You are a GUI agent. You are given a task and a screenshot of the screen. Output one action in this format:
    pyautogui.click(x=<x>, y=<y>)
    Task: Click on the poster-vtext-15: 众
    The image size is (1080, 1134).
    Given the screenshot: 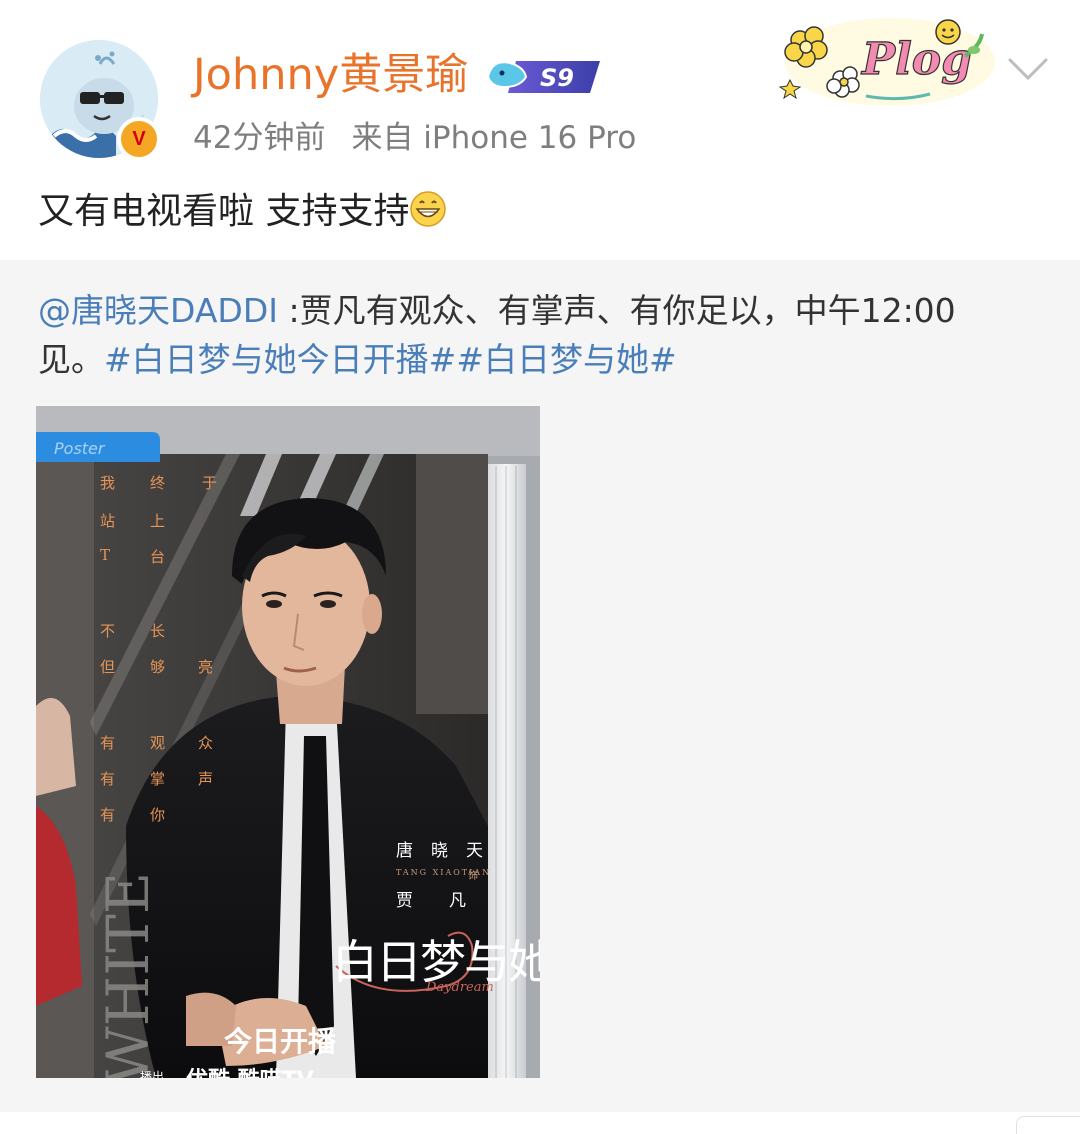 What is the action you would take?
    pyautogui.click(x=206, y=743)
    